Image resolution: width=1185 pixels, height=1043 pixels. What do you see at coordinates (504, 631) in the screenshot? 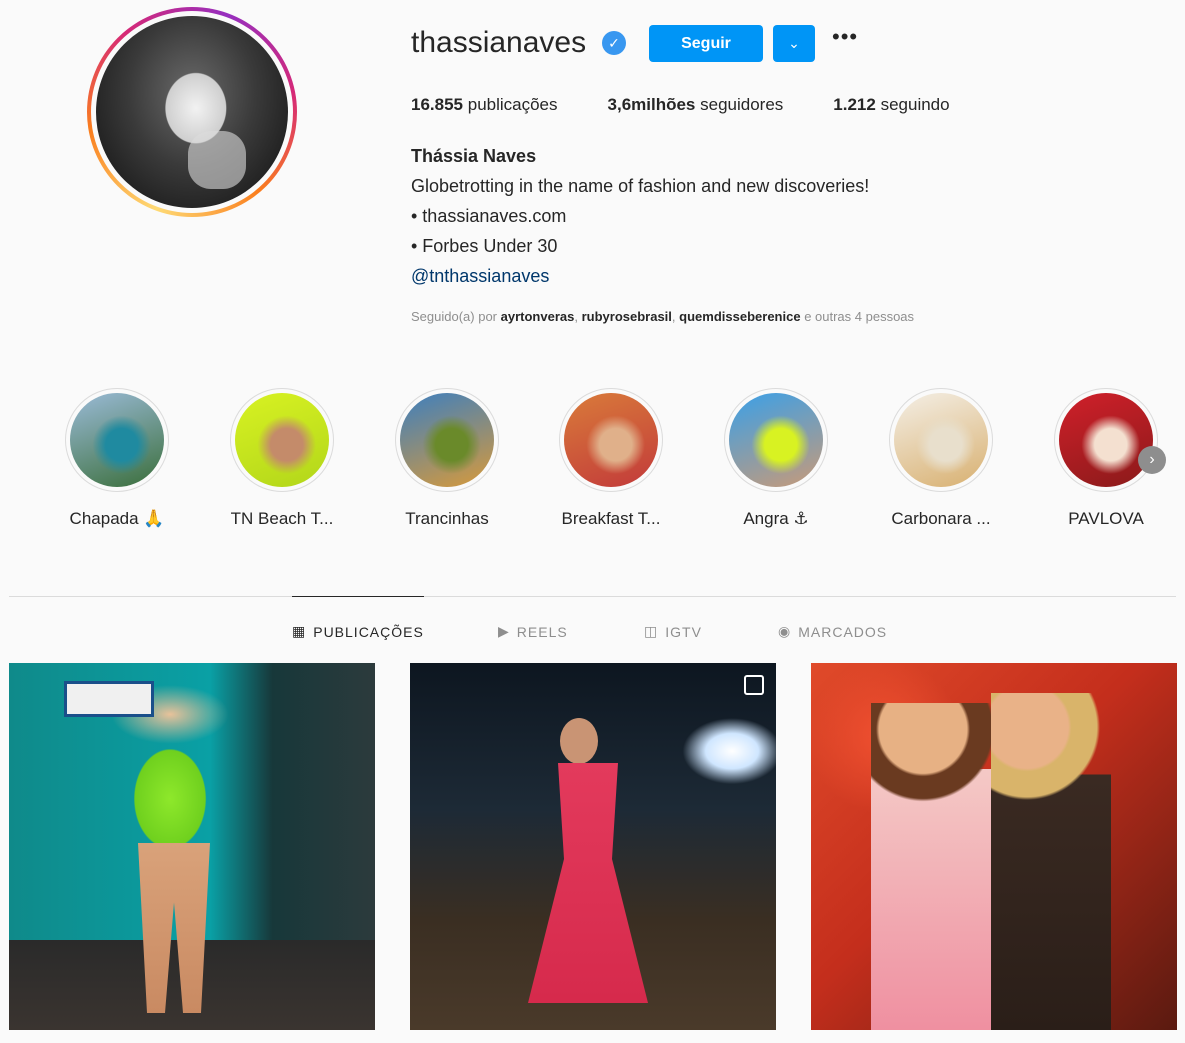
I see `reels-icon: ▶` at bounding box center [504, 631].